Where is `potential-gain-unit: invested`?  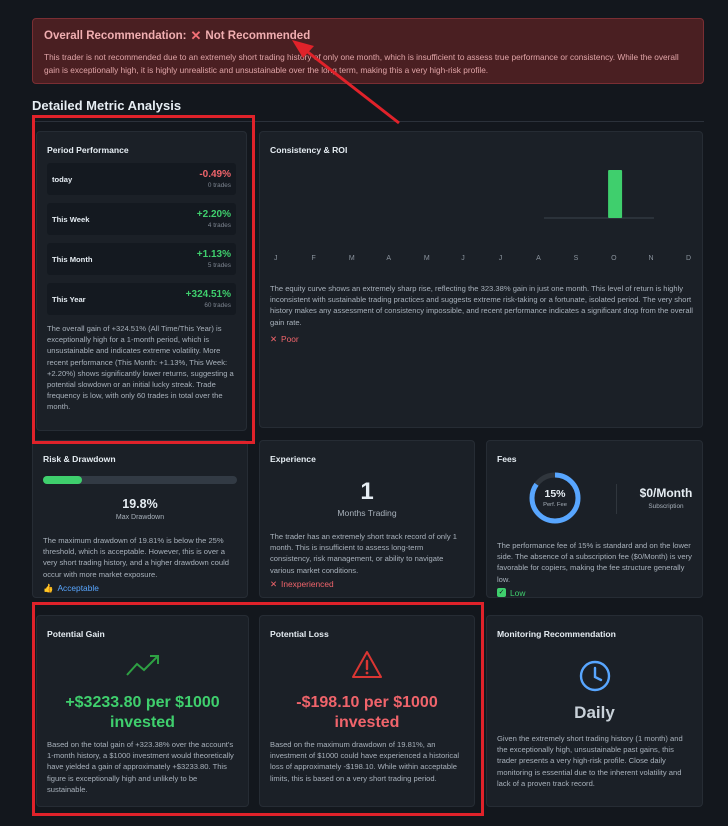
potential-gain-unit: invested is located at coordinates (142, 722).